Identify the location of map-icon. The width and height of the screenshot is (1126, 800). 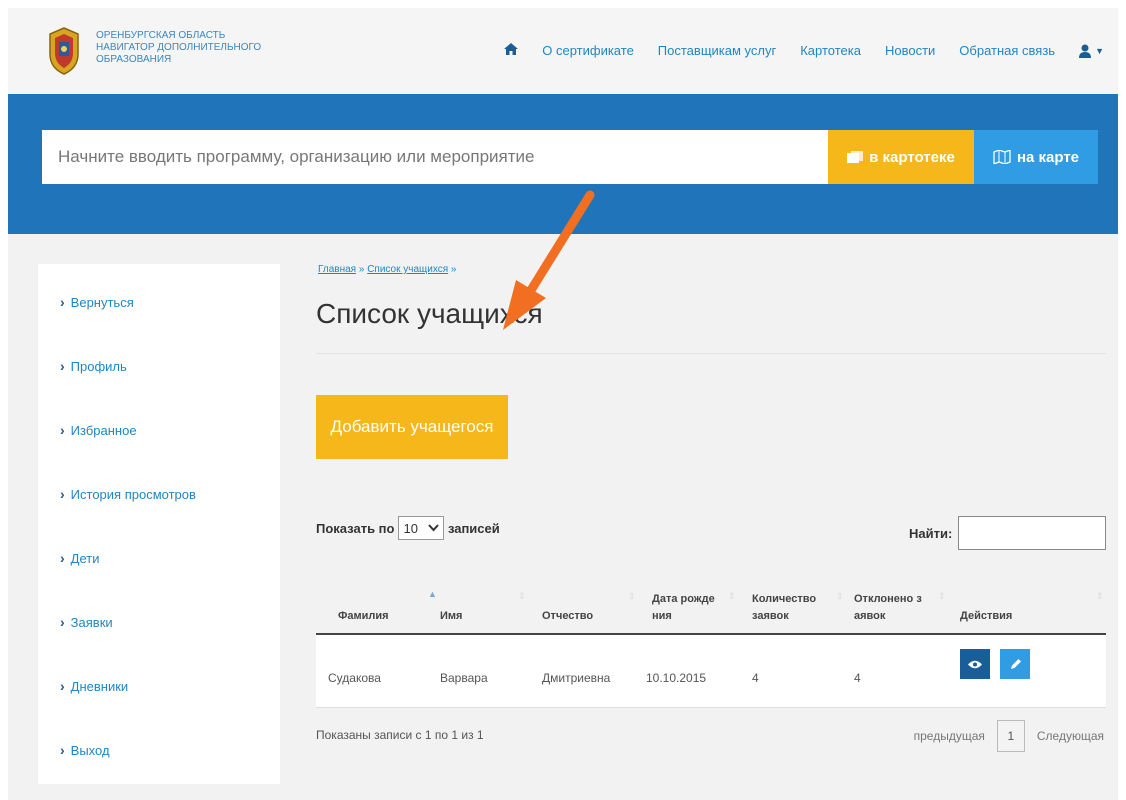
(1002, 157).